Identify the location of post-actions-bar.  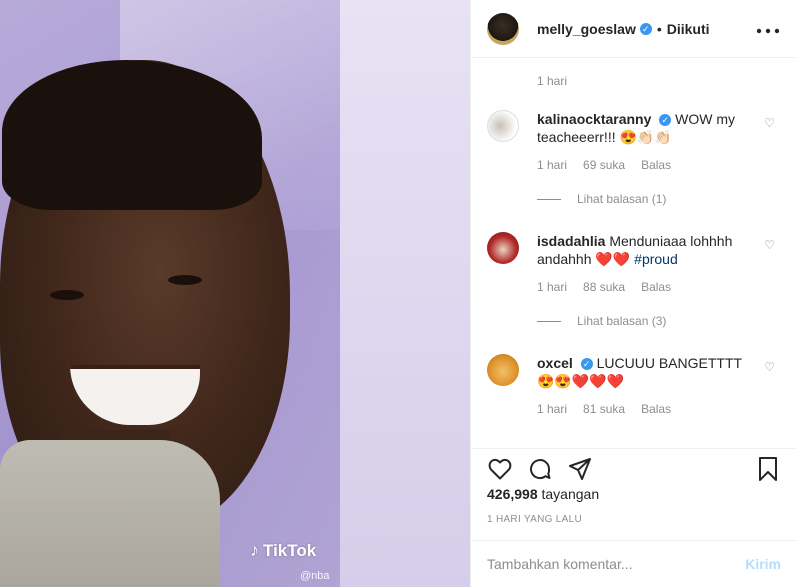
(633, 468).